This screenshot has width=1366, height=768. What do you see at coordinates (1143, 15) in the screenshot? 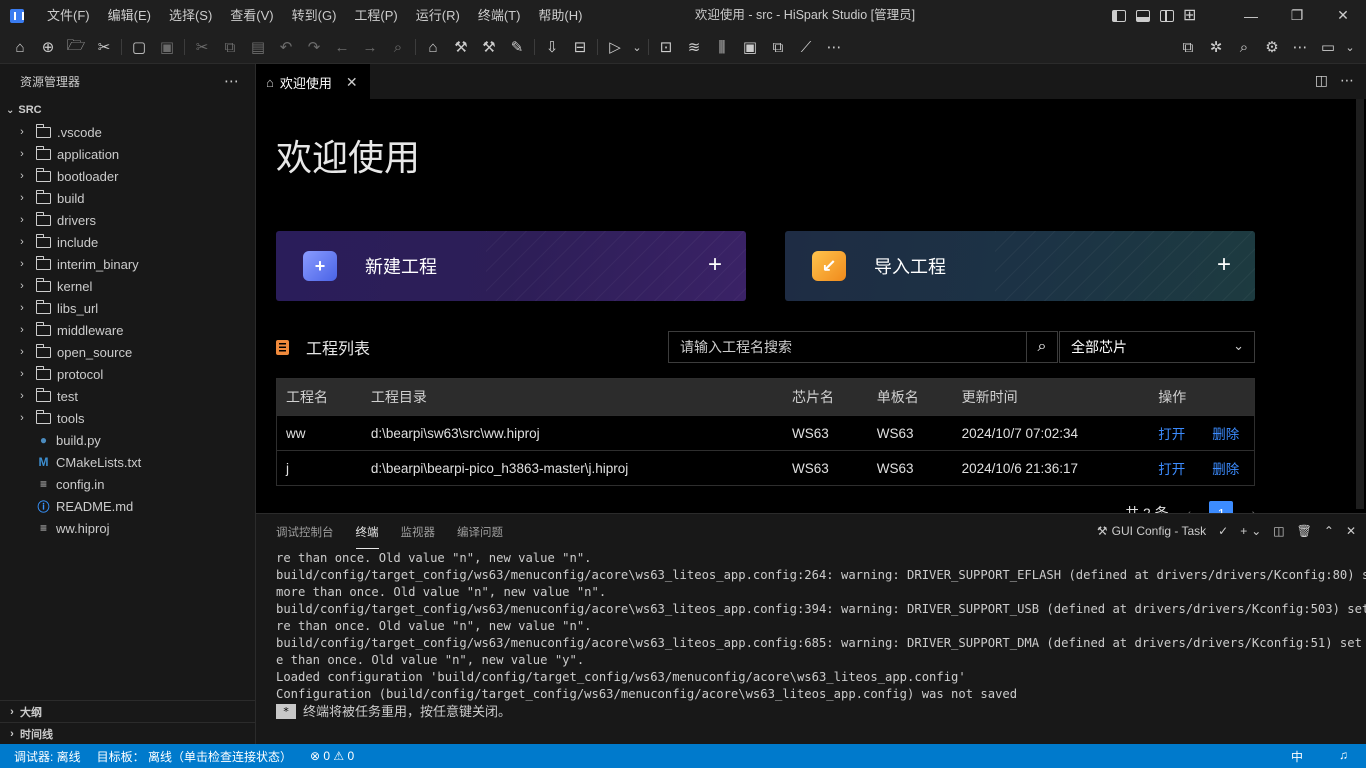
I see `toggle-panel-icon` at bounding box center [1143, 15].